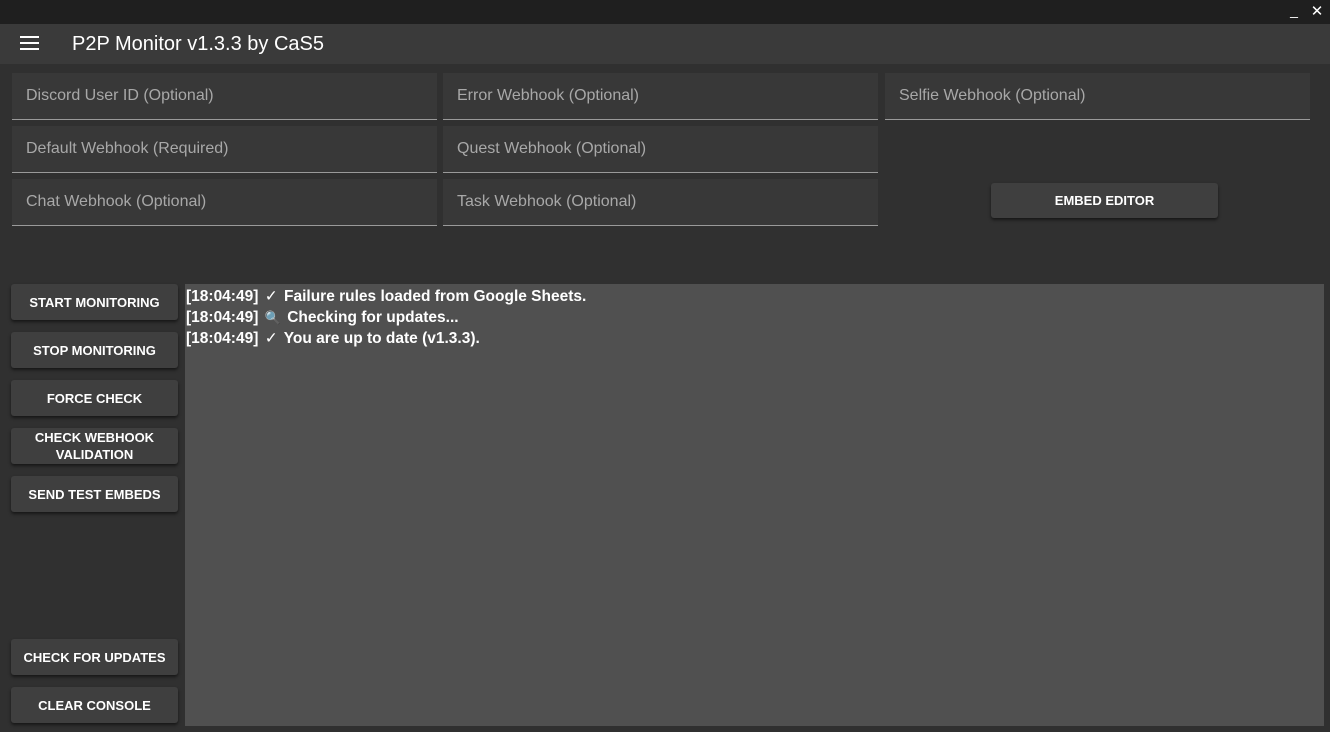 The image size is (1330, 732). I want to click on magnifier-icon: 🔍, so click(272, 317).